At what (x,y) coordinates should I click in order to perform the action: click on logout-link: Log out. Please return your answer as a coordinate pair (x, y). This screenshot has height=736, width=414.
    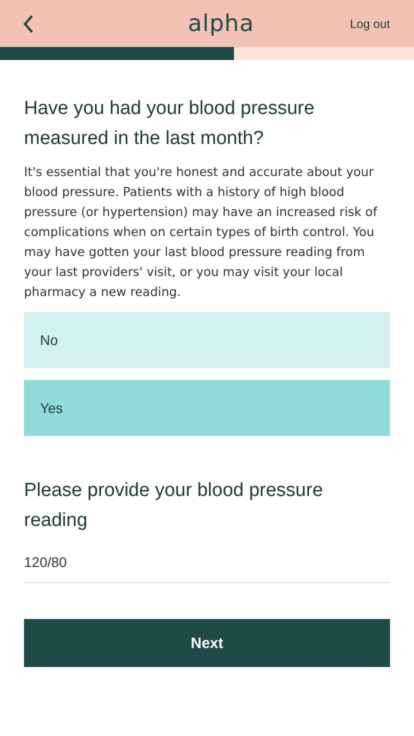
    Looking at the image, I should click on (370, 23).